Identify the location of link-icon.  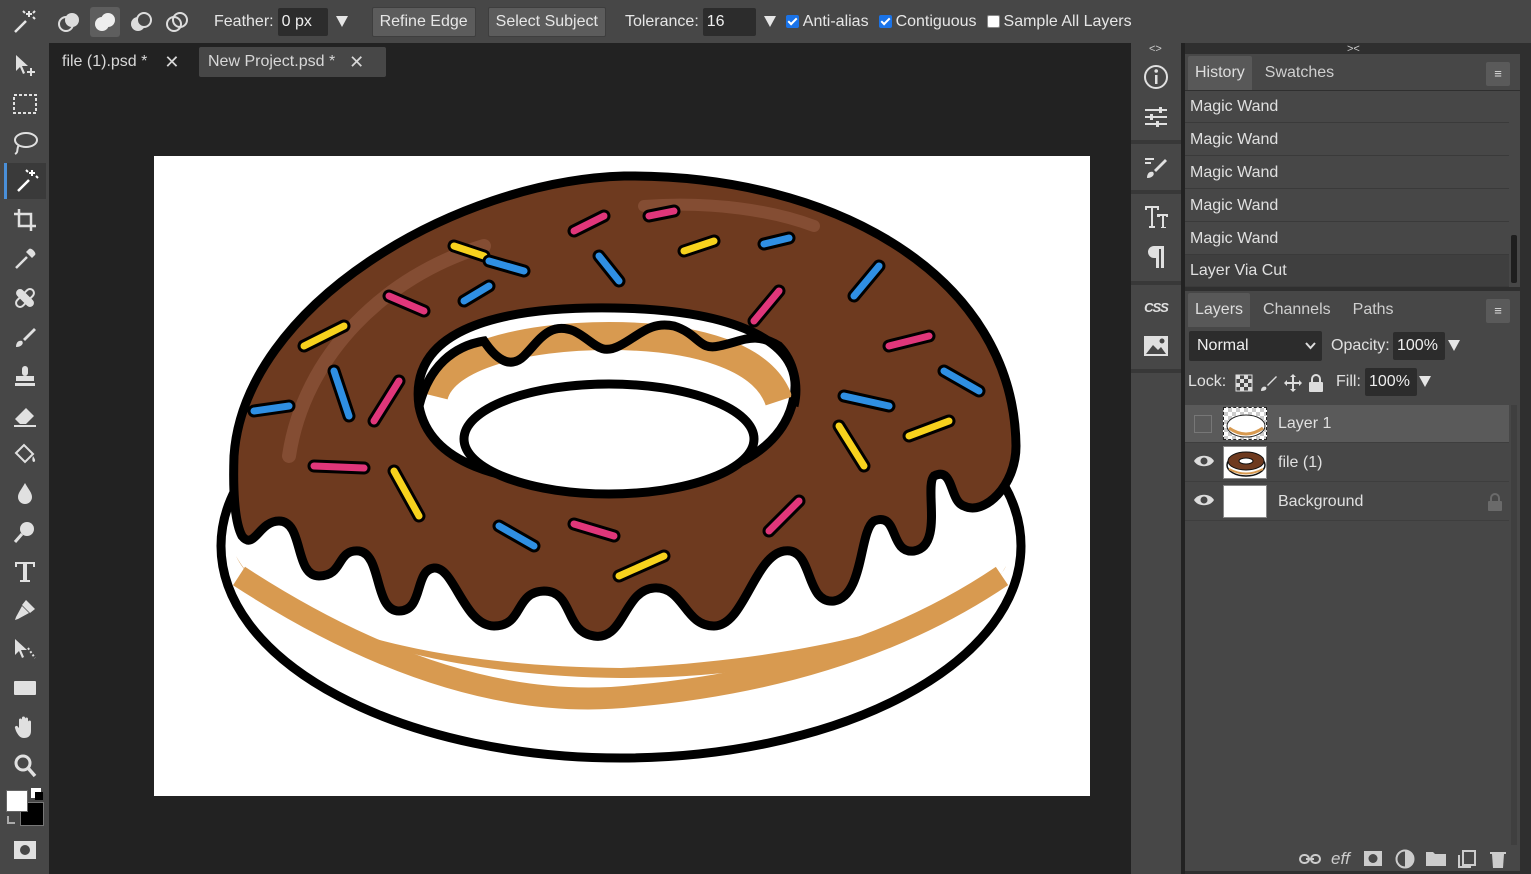
(1310, 859).